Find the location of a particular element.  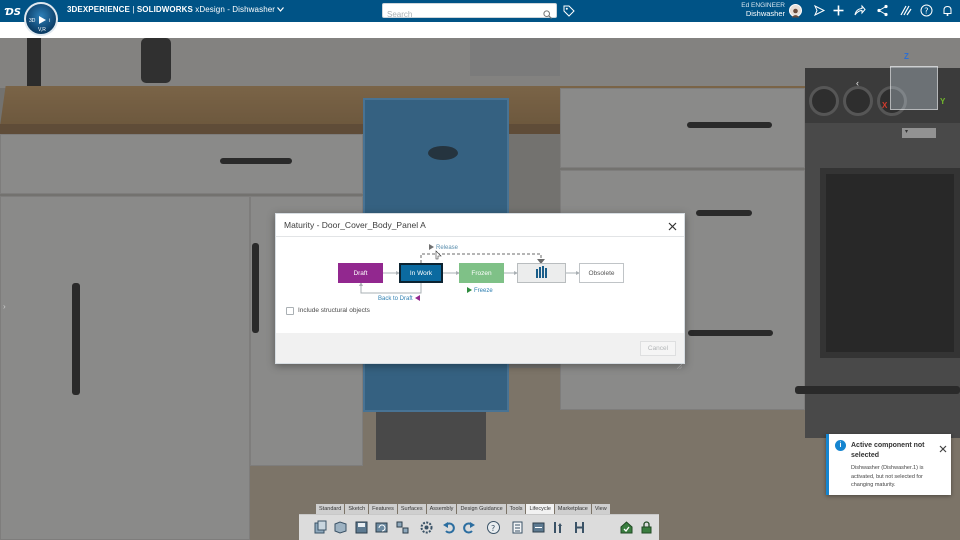

view-cube-icon is located at coordinates (914, 88).